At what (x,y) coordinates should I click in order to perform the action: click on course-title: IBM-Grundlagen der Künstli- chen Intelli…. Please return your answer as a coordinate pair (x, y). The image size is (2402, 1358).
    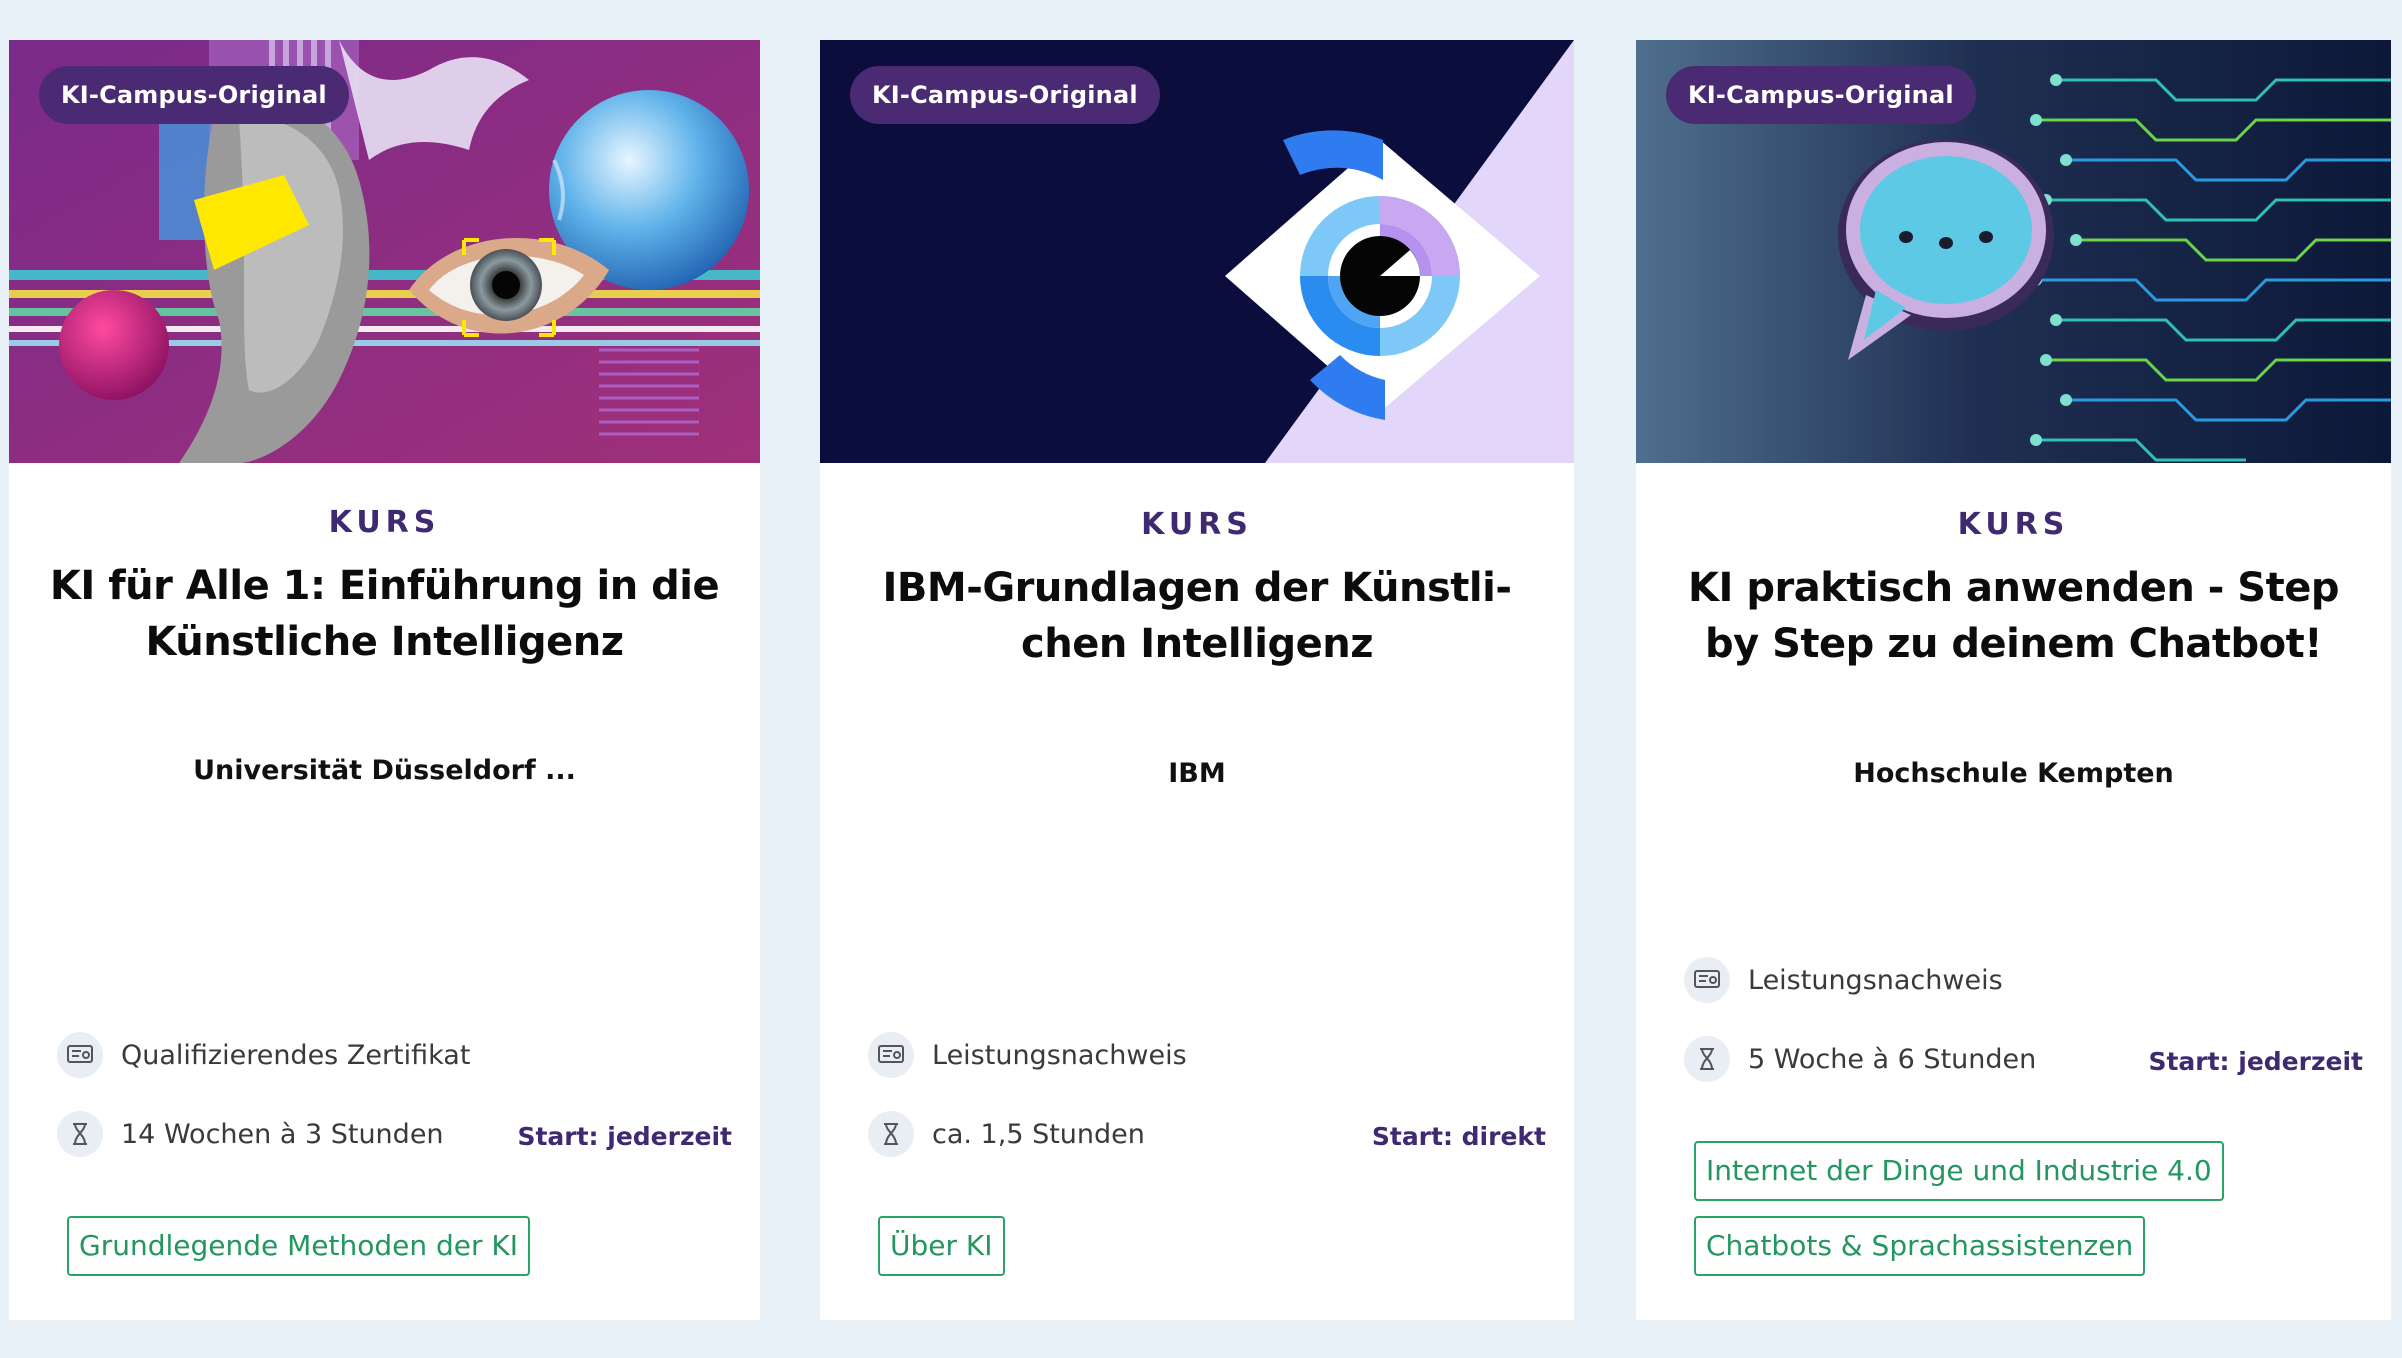
    Looking at the image, I should click on (1197, 616).